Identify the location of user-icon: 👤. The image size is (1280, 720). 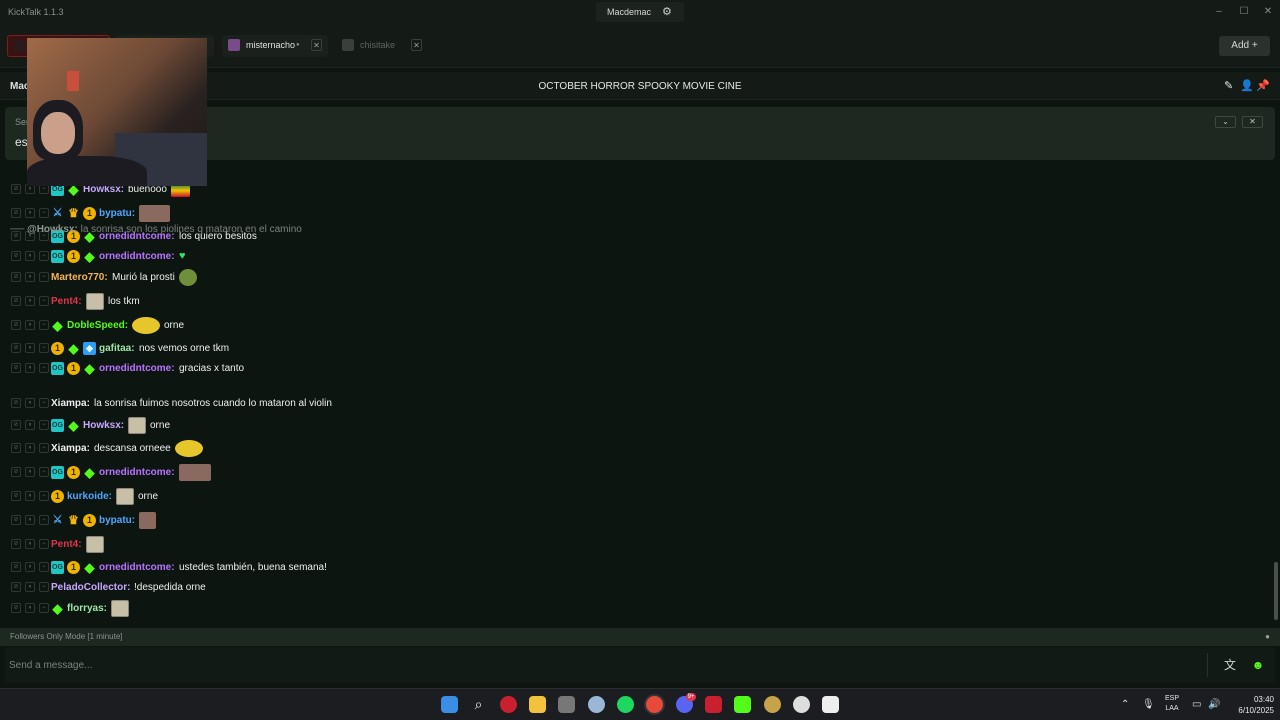
(1247, 85).